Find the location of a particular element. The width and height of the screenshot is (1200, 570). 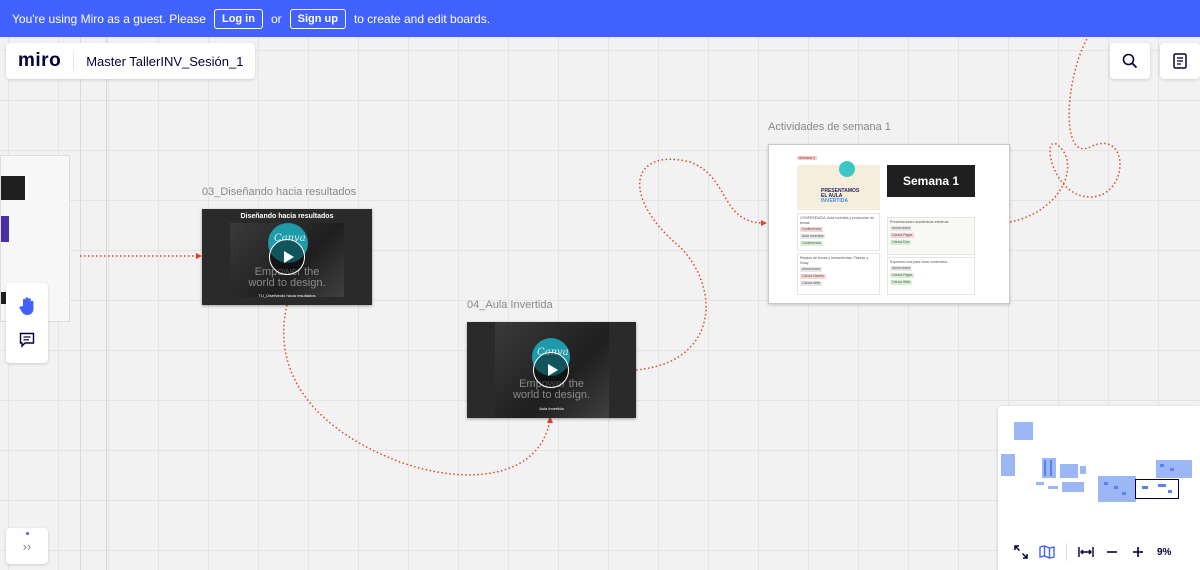

minimap-viewport is located at coordinates (1157, 489).